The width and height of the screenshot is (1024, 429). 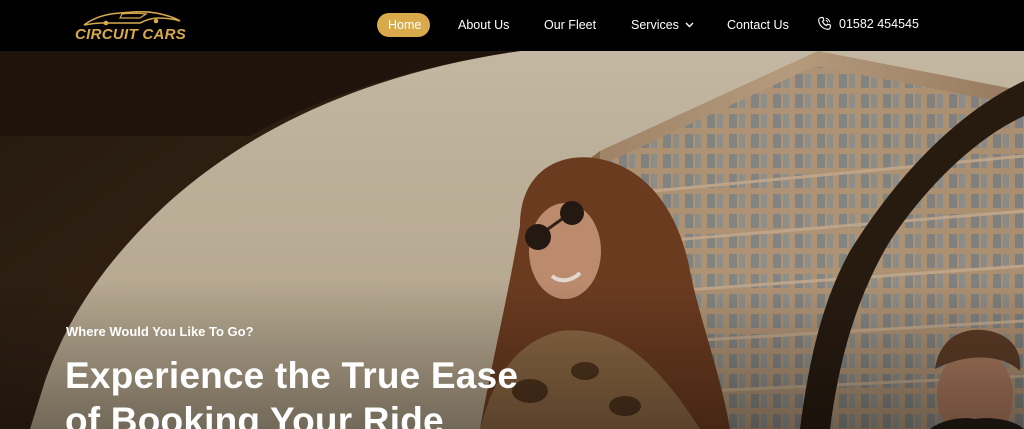 What do you see at coordinates (570, 25) in the screenshot?
I see `nav-our-fleet-link: Our Fleet` at bounding box center [570, 25].